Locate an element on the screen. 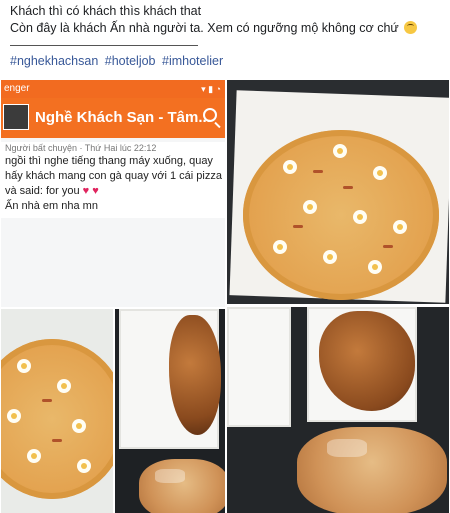 The image size is (450, 513). post-meta: Người bất chuyện · Thứ Hai lúc 22:12 is located at coordinates (81, 148).